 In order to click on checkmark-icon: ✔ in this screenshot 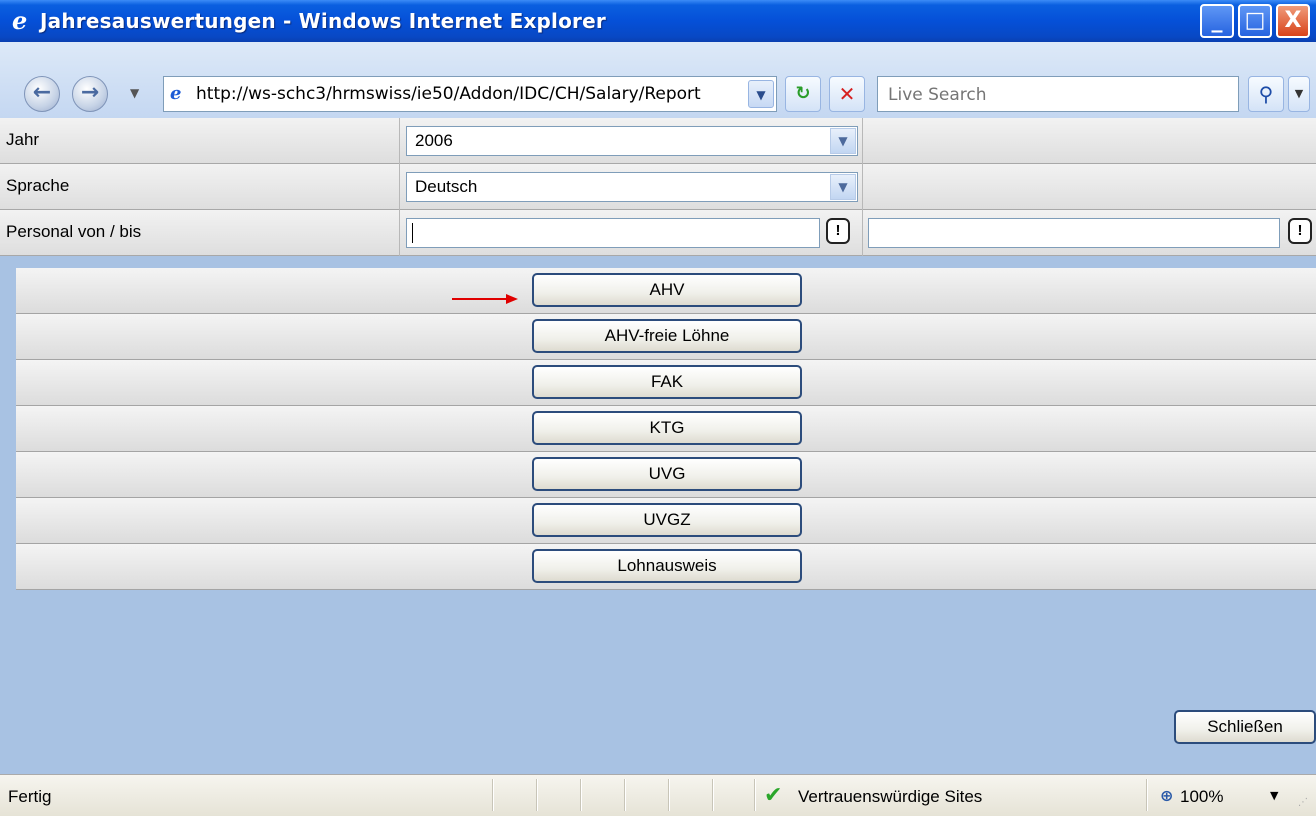, I will do `click(773, 795)`.